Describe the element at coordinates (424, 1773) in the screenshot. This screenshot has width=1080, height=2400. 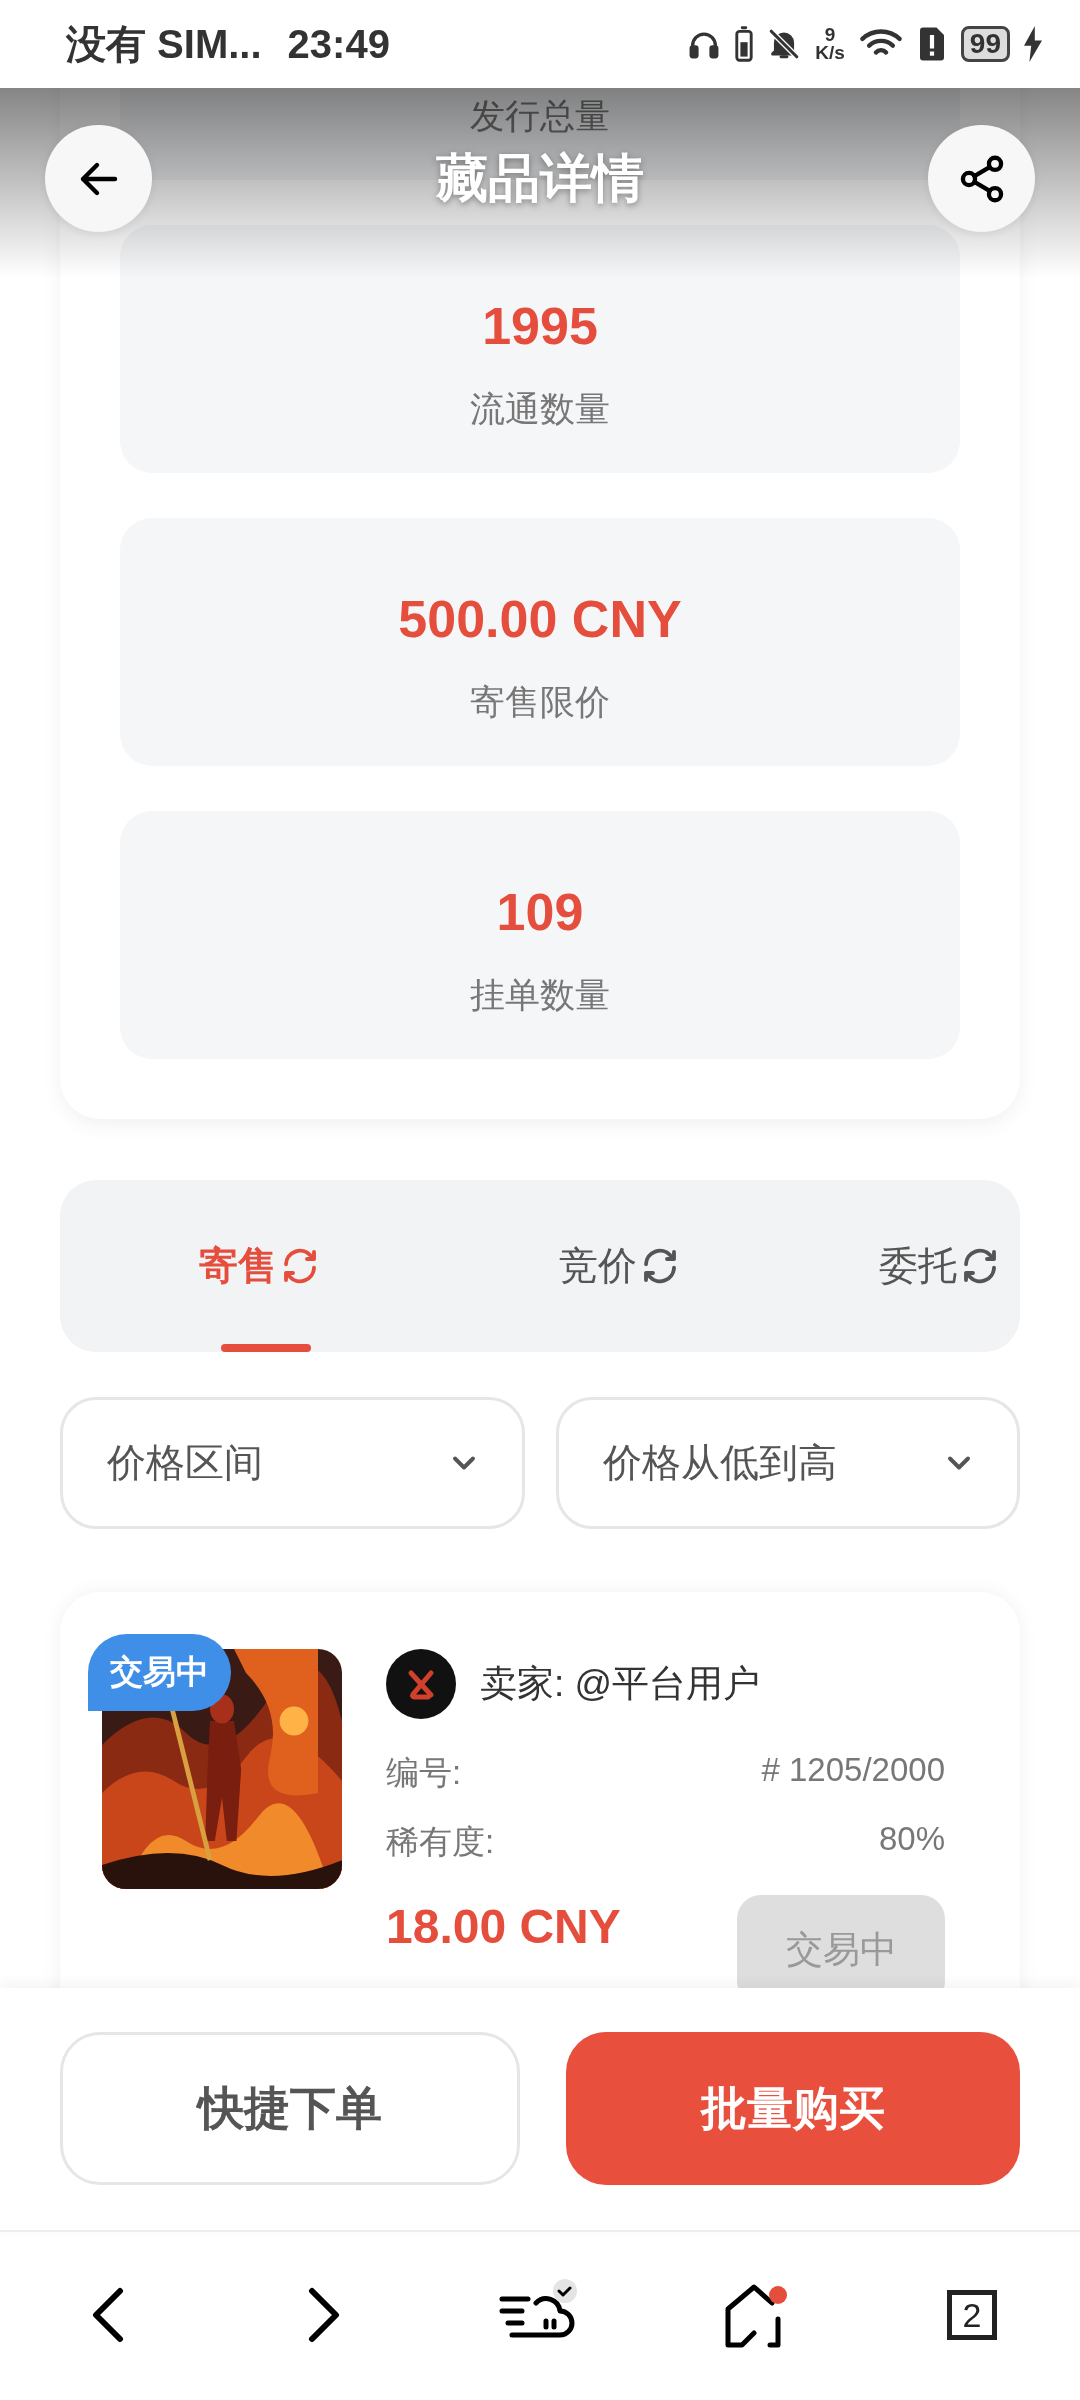
I see `field-label: 编号:` at that location.